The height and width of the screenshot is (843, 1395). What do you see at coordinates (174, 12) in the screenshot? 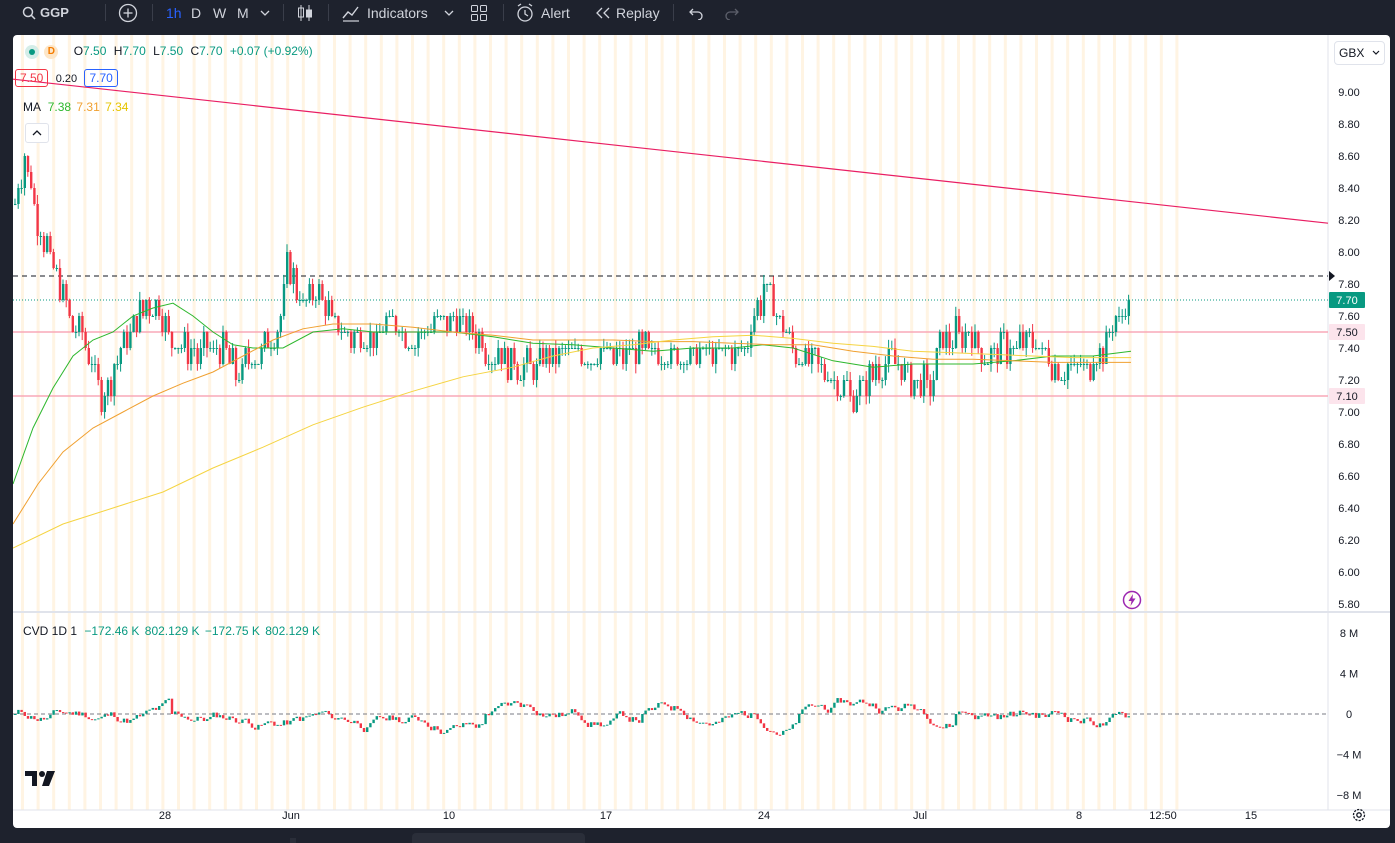
I see `interval-1h: 1h` at bounding box center [174, 12].